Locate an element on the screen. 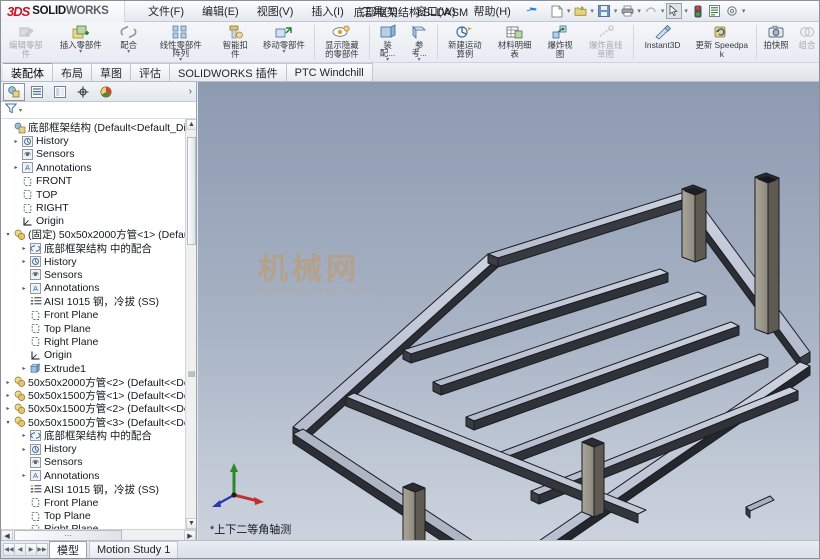 The height and width of the screenshot is (559, 820). tree-component-2000-2: ▸50x50x2000方管<2> (Default<<Default> is located at coordinates (98, 382).